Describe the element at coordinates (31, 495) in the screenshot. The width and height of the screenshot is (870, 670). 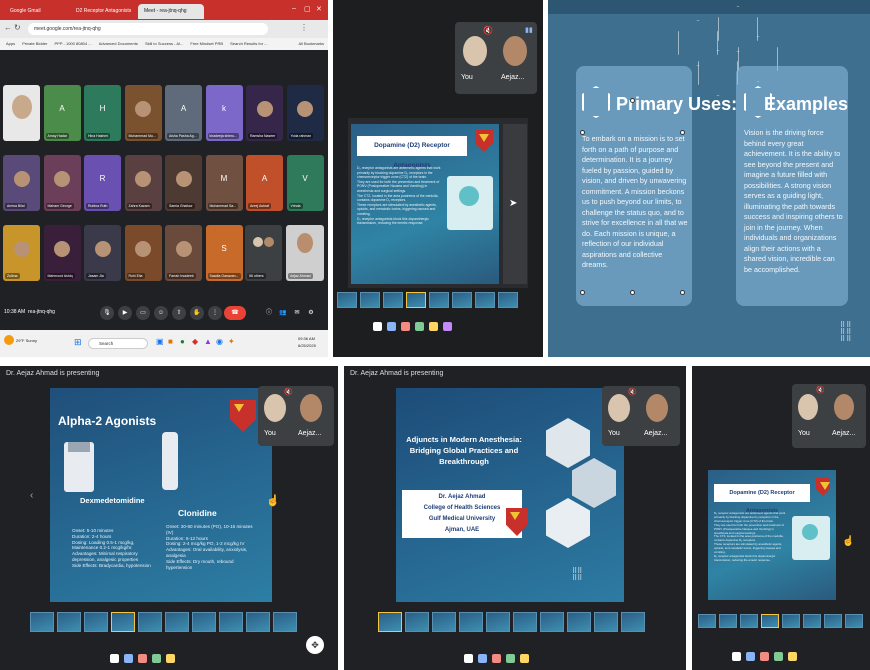
I see `prev-slide-icon: ‹` at that location.